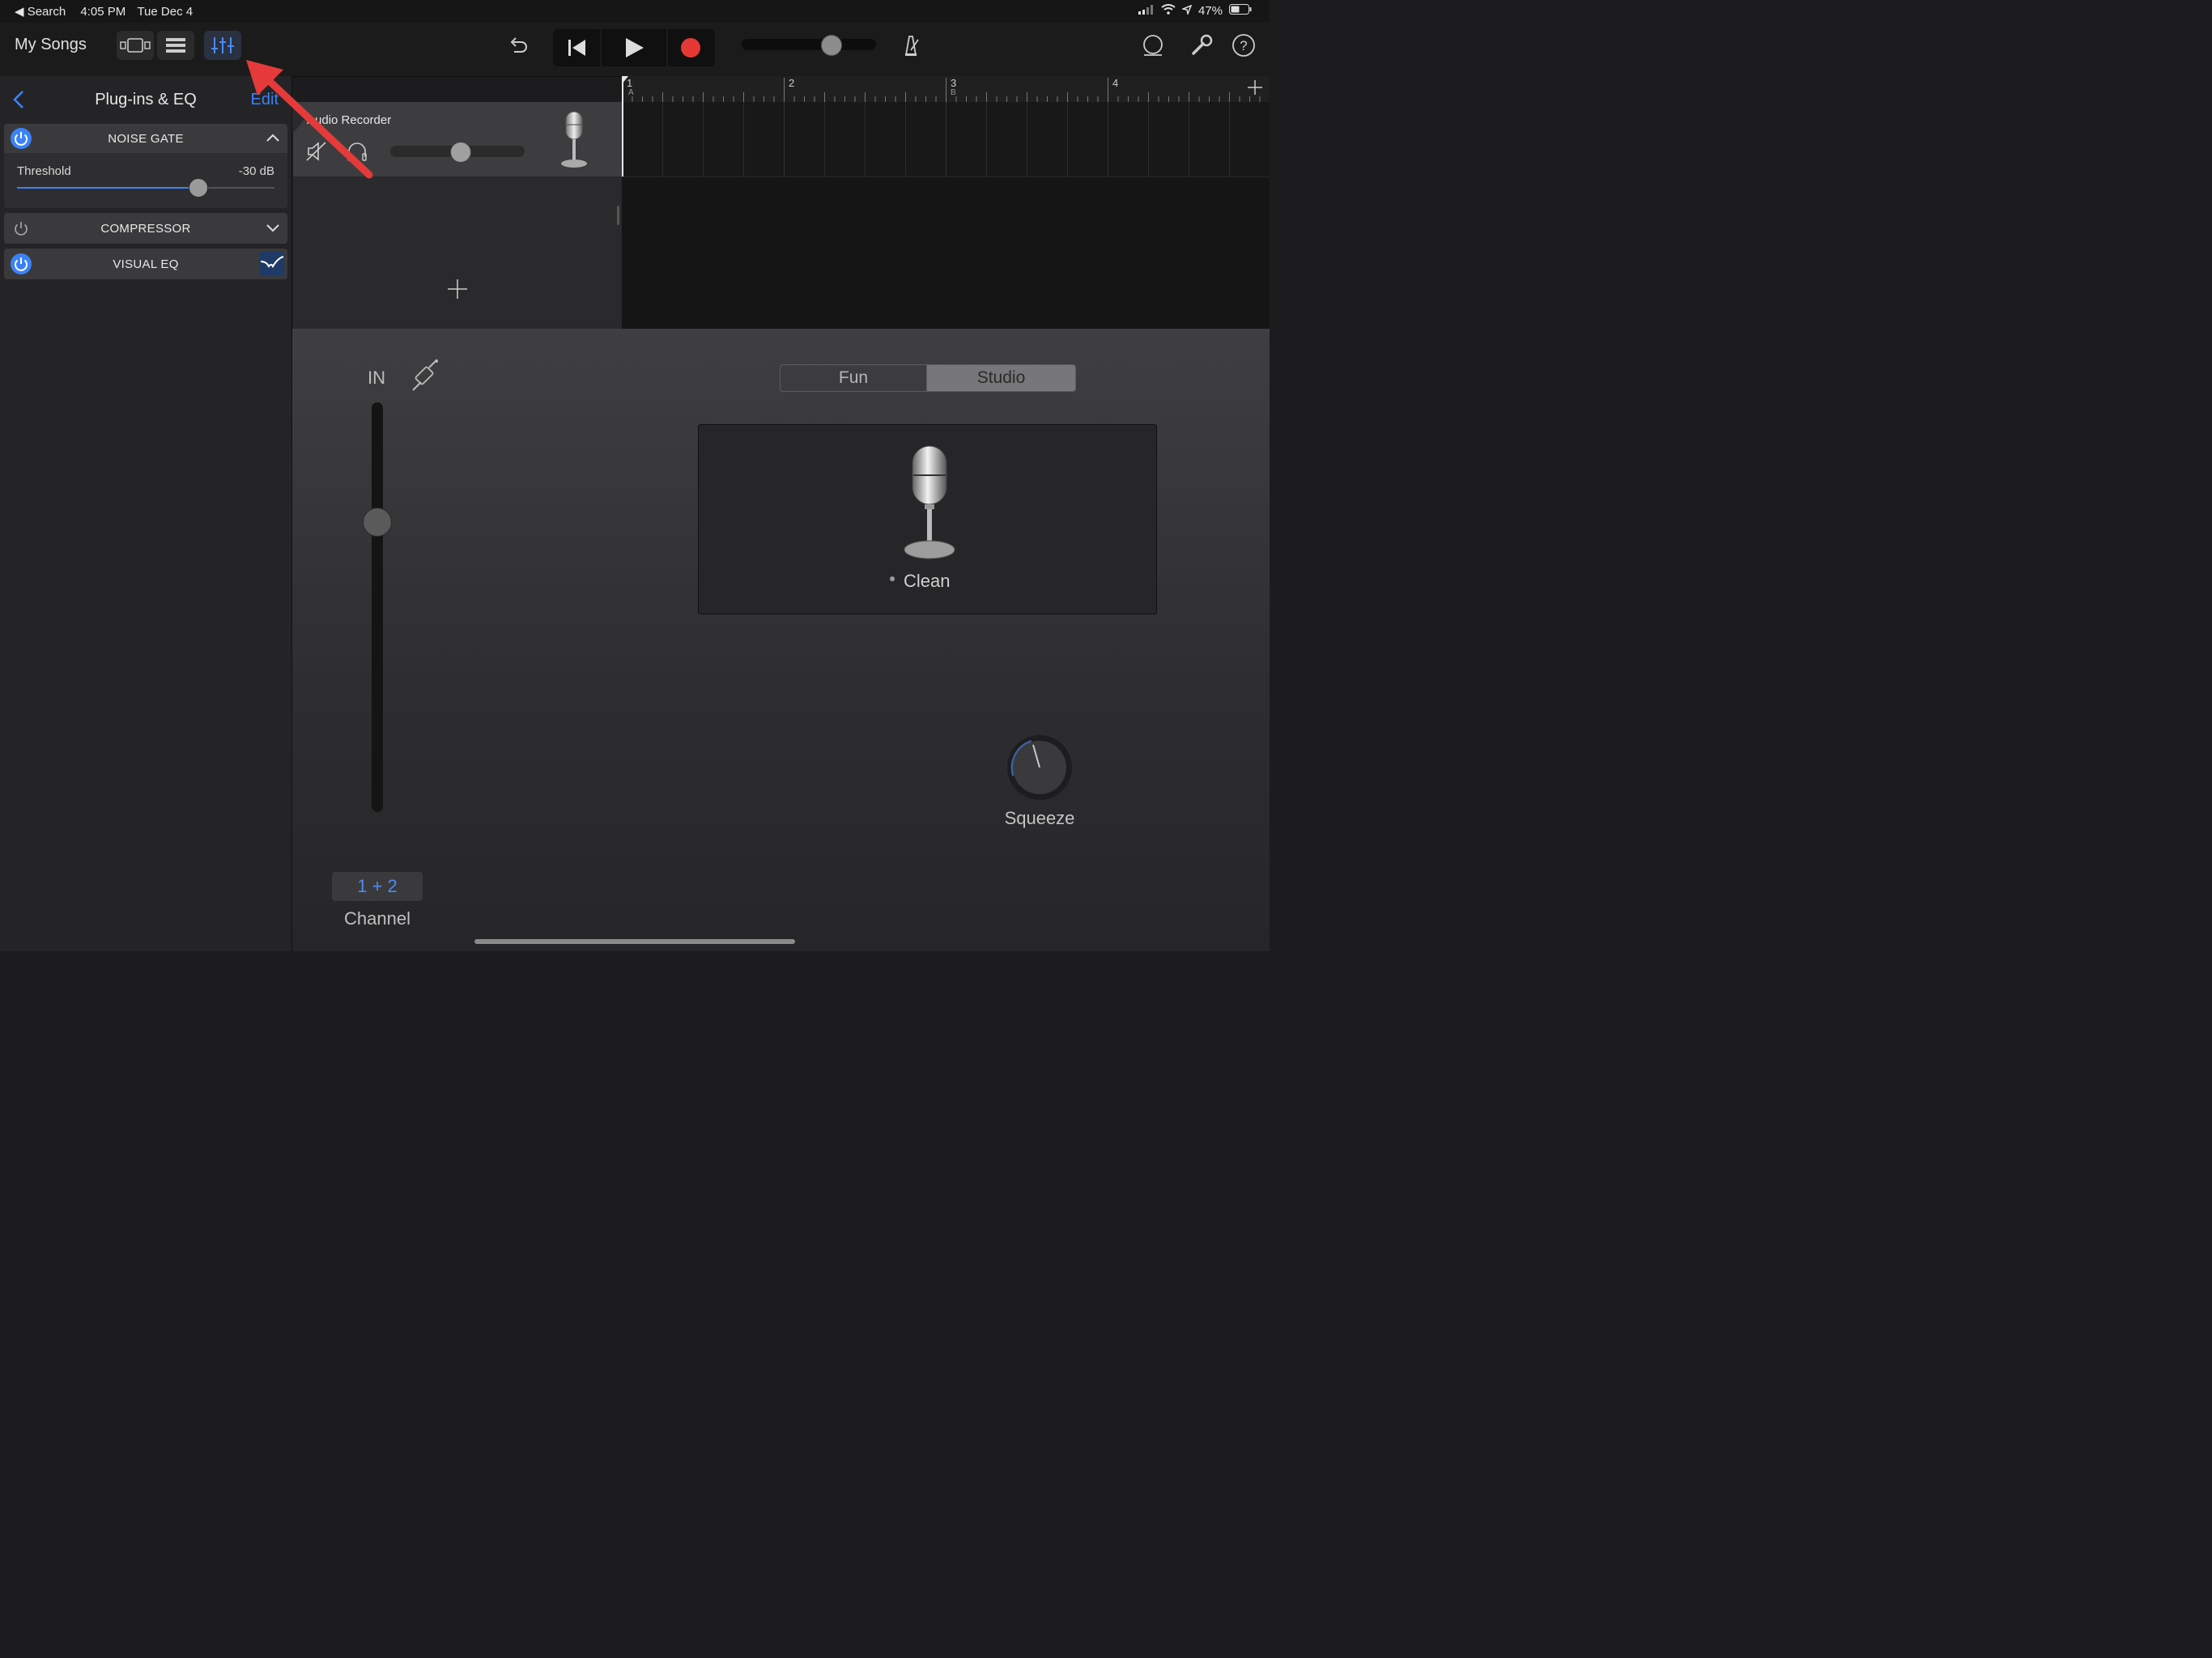 The image size is (2212, 1658). Describe the element at coordinates (942, 90) in the screenshot. I see `ruler-ticks` at that location.